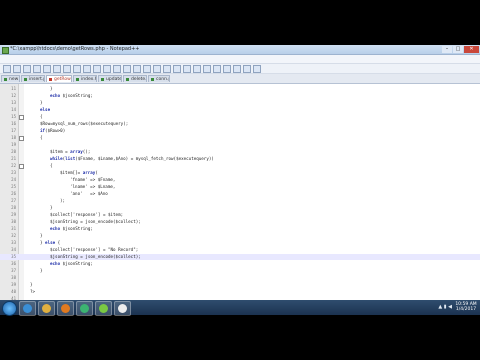 The width and height of the screenshot is (480, 360). Describe the element at coordinates (63, 200) in the screenshot. I see `code-text: );` at that location.